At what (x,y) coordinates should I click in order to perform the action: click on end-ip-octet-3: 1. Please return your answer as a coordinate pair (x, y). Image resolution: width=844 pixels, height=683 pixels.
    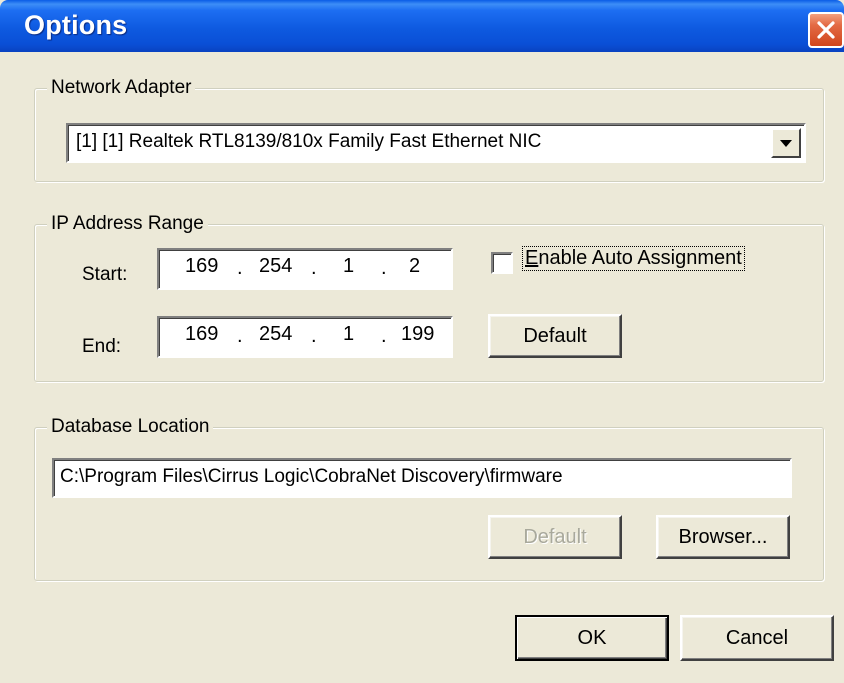
    Looking at the image, I should click on (348, 334).